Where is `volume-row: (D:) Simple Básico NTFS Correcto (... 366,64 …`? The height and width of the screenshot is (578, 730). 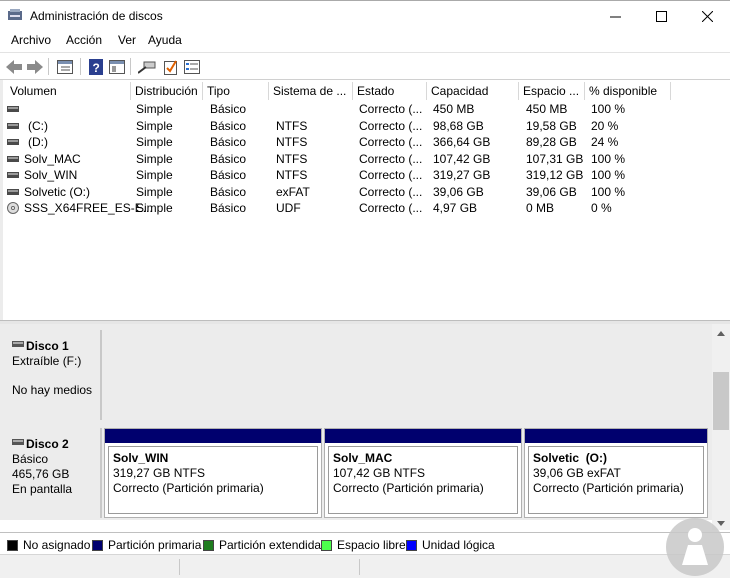 volume-row: (D:) Simple Básico NTFS Correcto (... 366,64 … is located at coordinates (366, 142).